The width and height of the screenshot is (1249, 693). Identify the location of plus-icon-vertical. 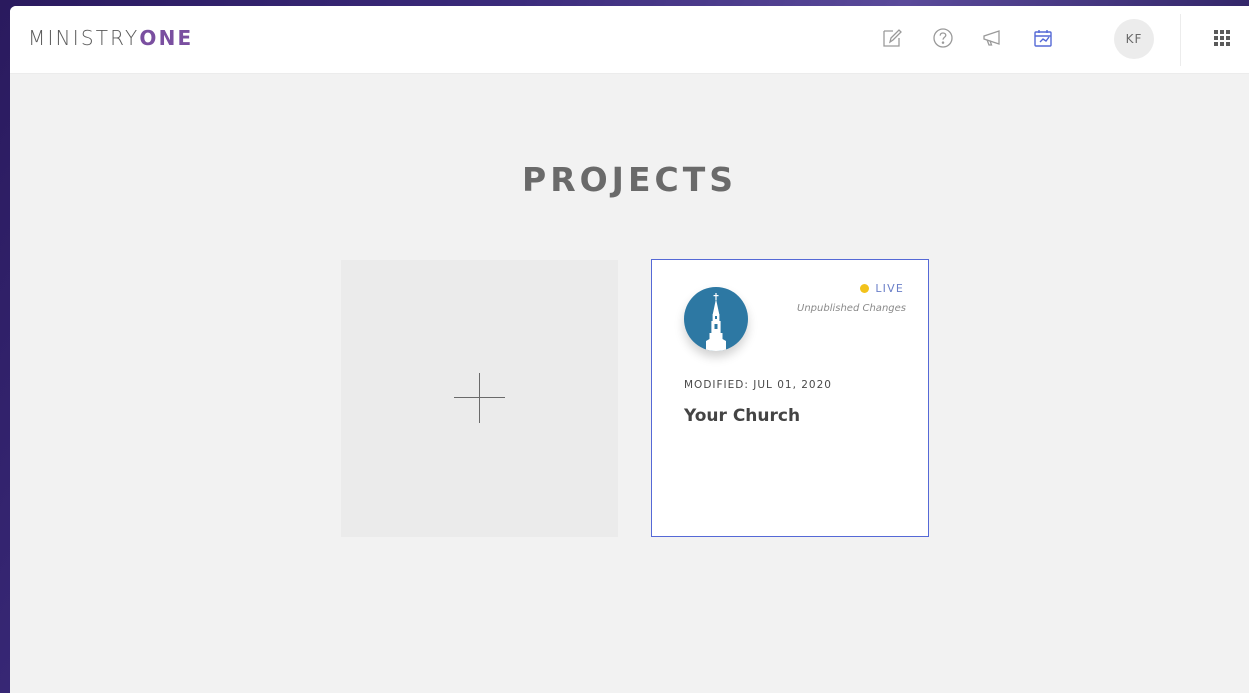
(479, 398).